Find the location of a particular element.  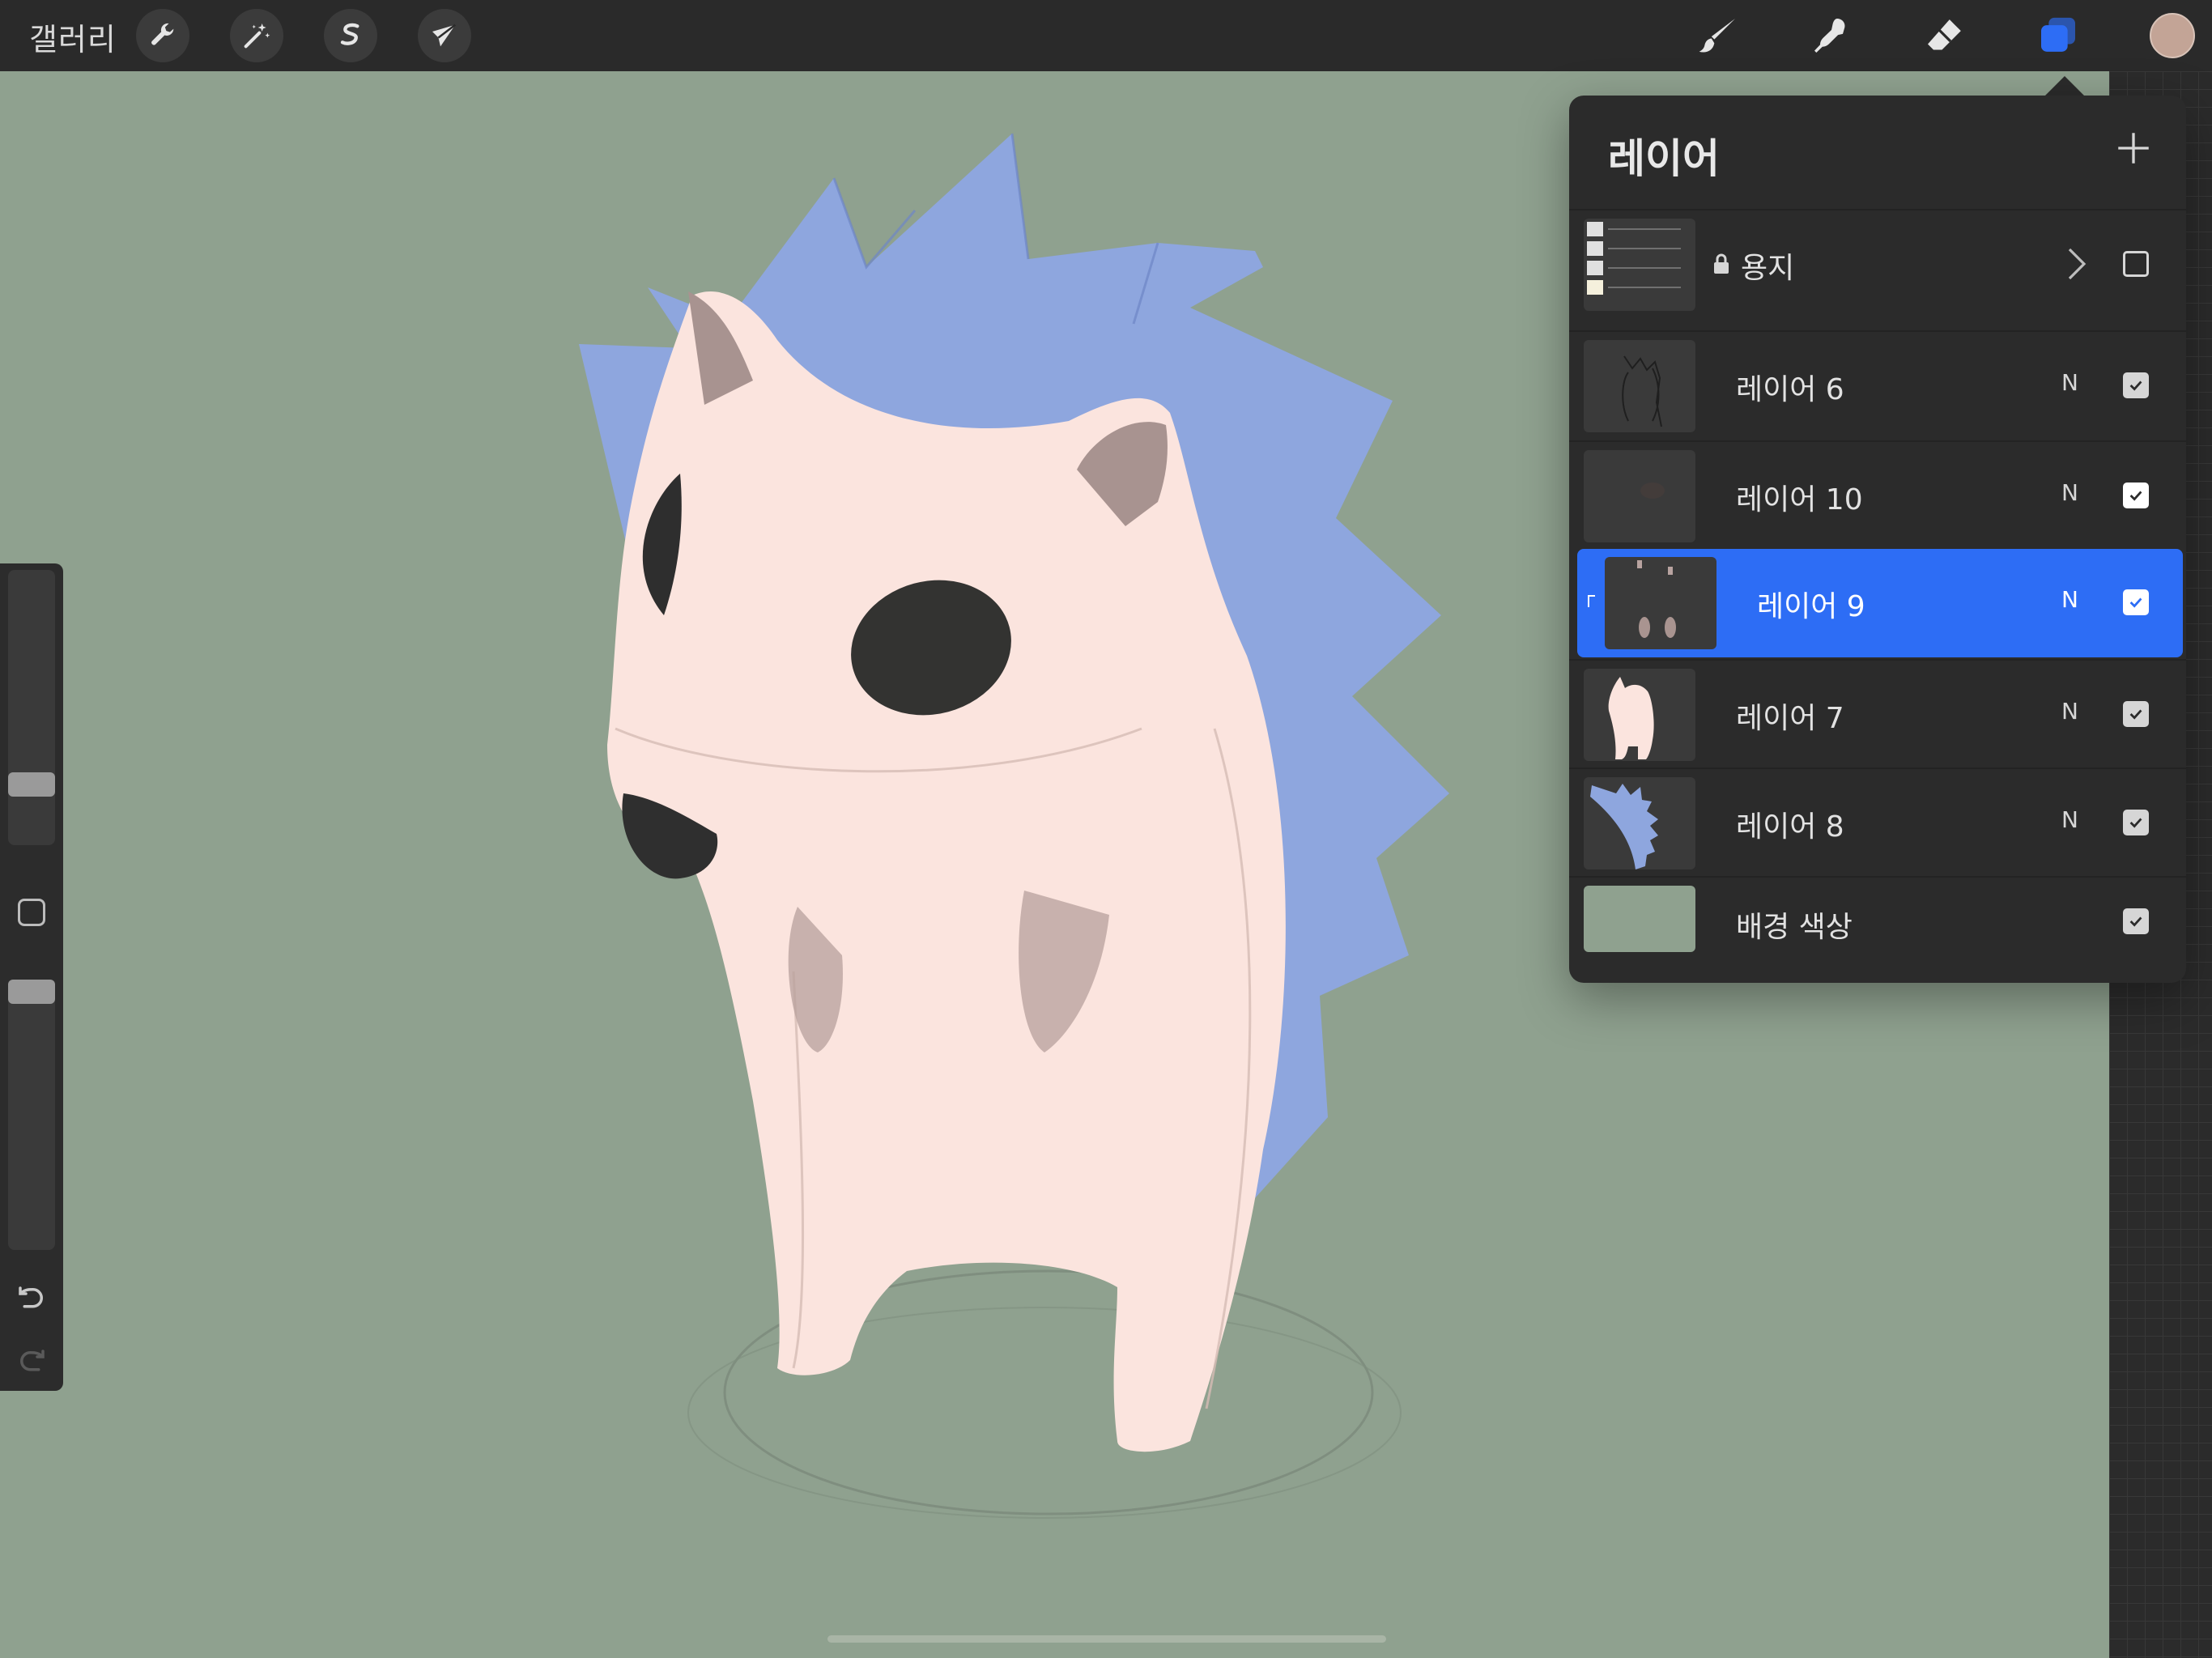

smudge-icon is located at coordinates (1830, 36).